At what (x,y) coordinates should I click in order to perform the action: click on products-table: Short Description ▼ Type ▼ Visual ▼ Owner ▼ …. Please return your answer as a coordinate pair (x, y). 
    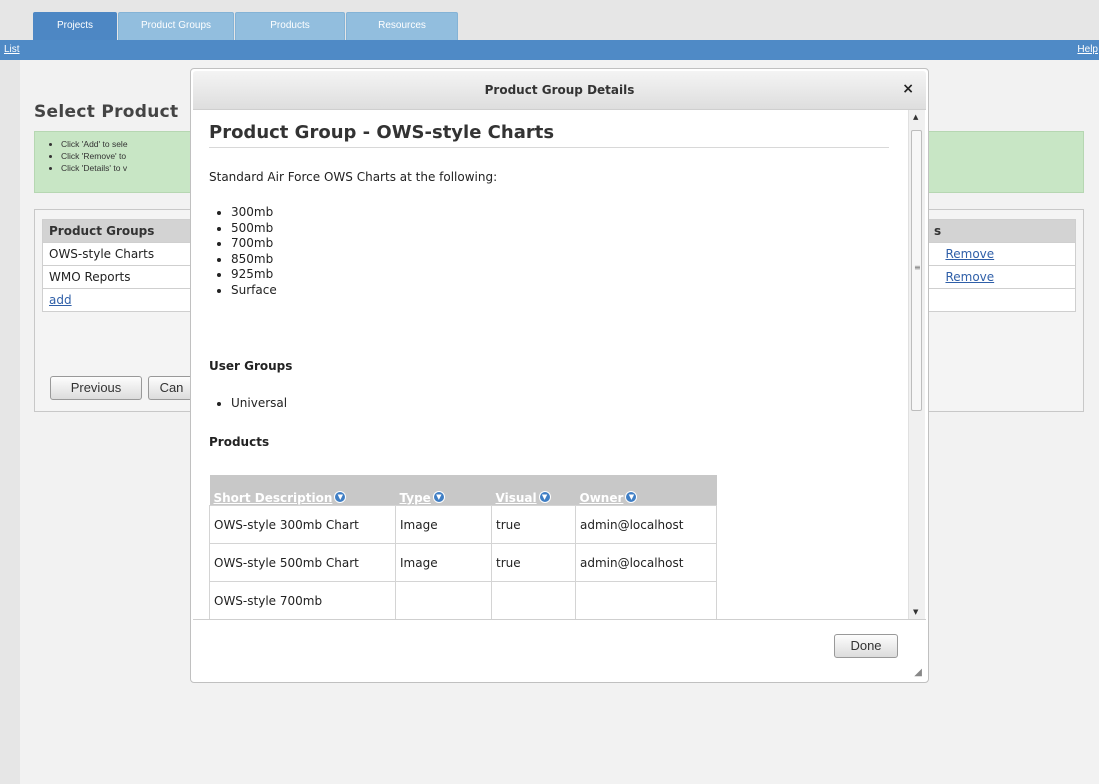
    Looking at the image, I should click on (463, 547).